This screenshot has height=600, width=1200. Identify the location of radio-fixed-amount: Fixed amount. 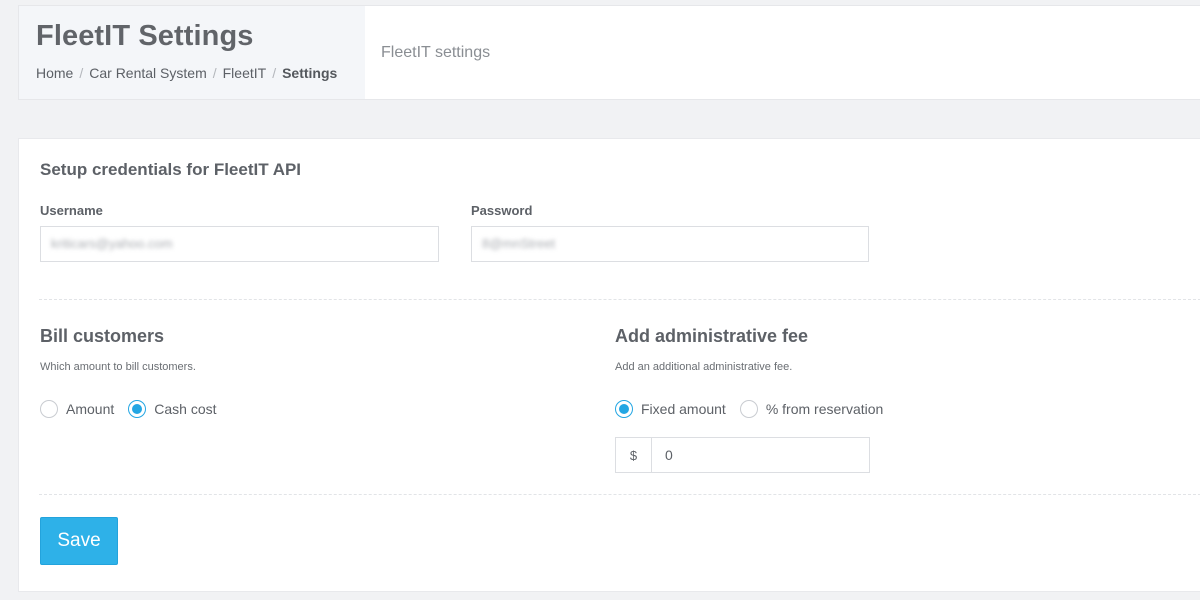
(670, 409).